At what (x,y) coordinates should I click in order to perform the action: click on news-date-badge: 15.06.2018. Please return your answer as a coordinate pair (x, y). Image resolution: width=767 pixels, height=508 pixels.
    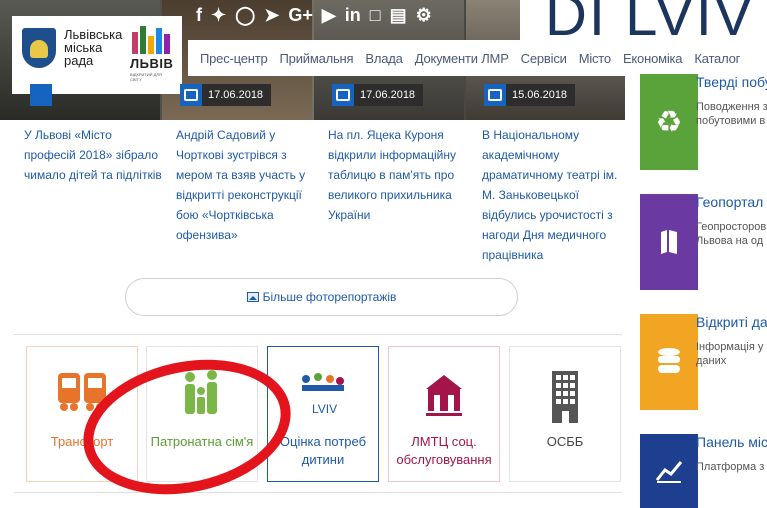
    Looking at the image, I should click on (530, 95).